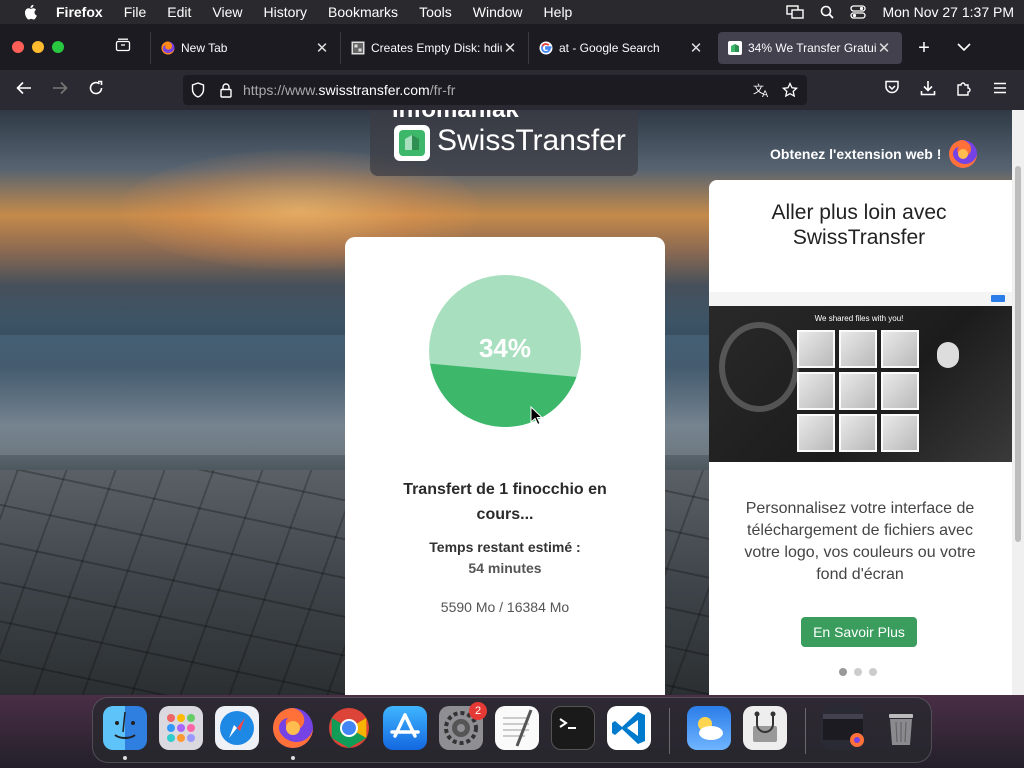 The height and width of the screenshot is (768, 1024). I want to click on tab-google-search: at - Google Search ✕, so click(621, 48).